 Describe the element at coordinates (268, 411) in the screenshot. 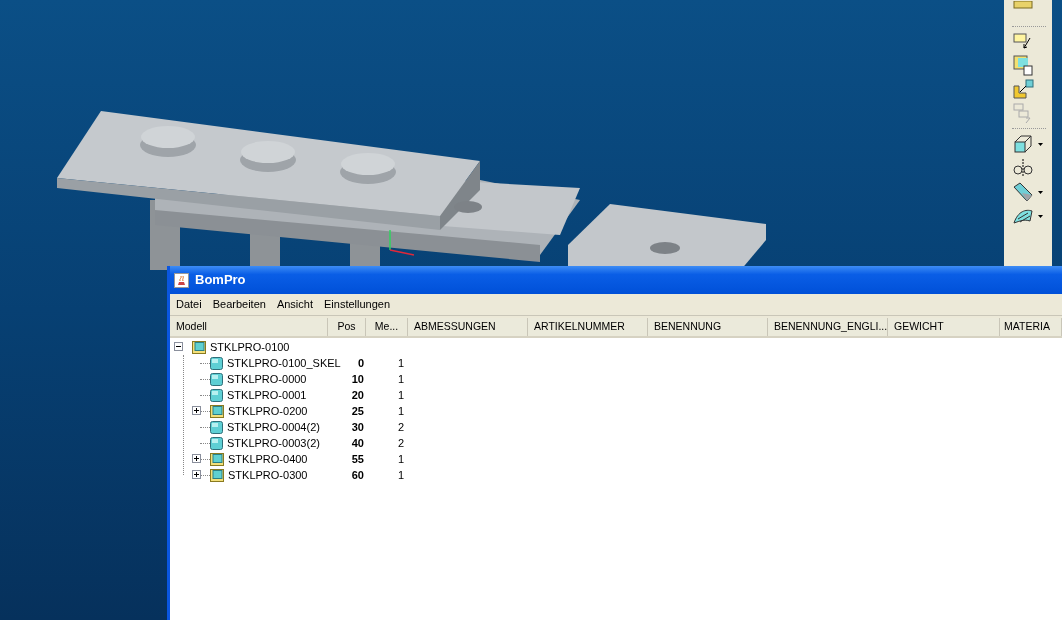

I see `model-name: STKLPRO-0200` at that location.